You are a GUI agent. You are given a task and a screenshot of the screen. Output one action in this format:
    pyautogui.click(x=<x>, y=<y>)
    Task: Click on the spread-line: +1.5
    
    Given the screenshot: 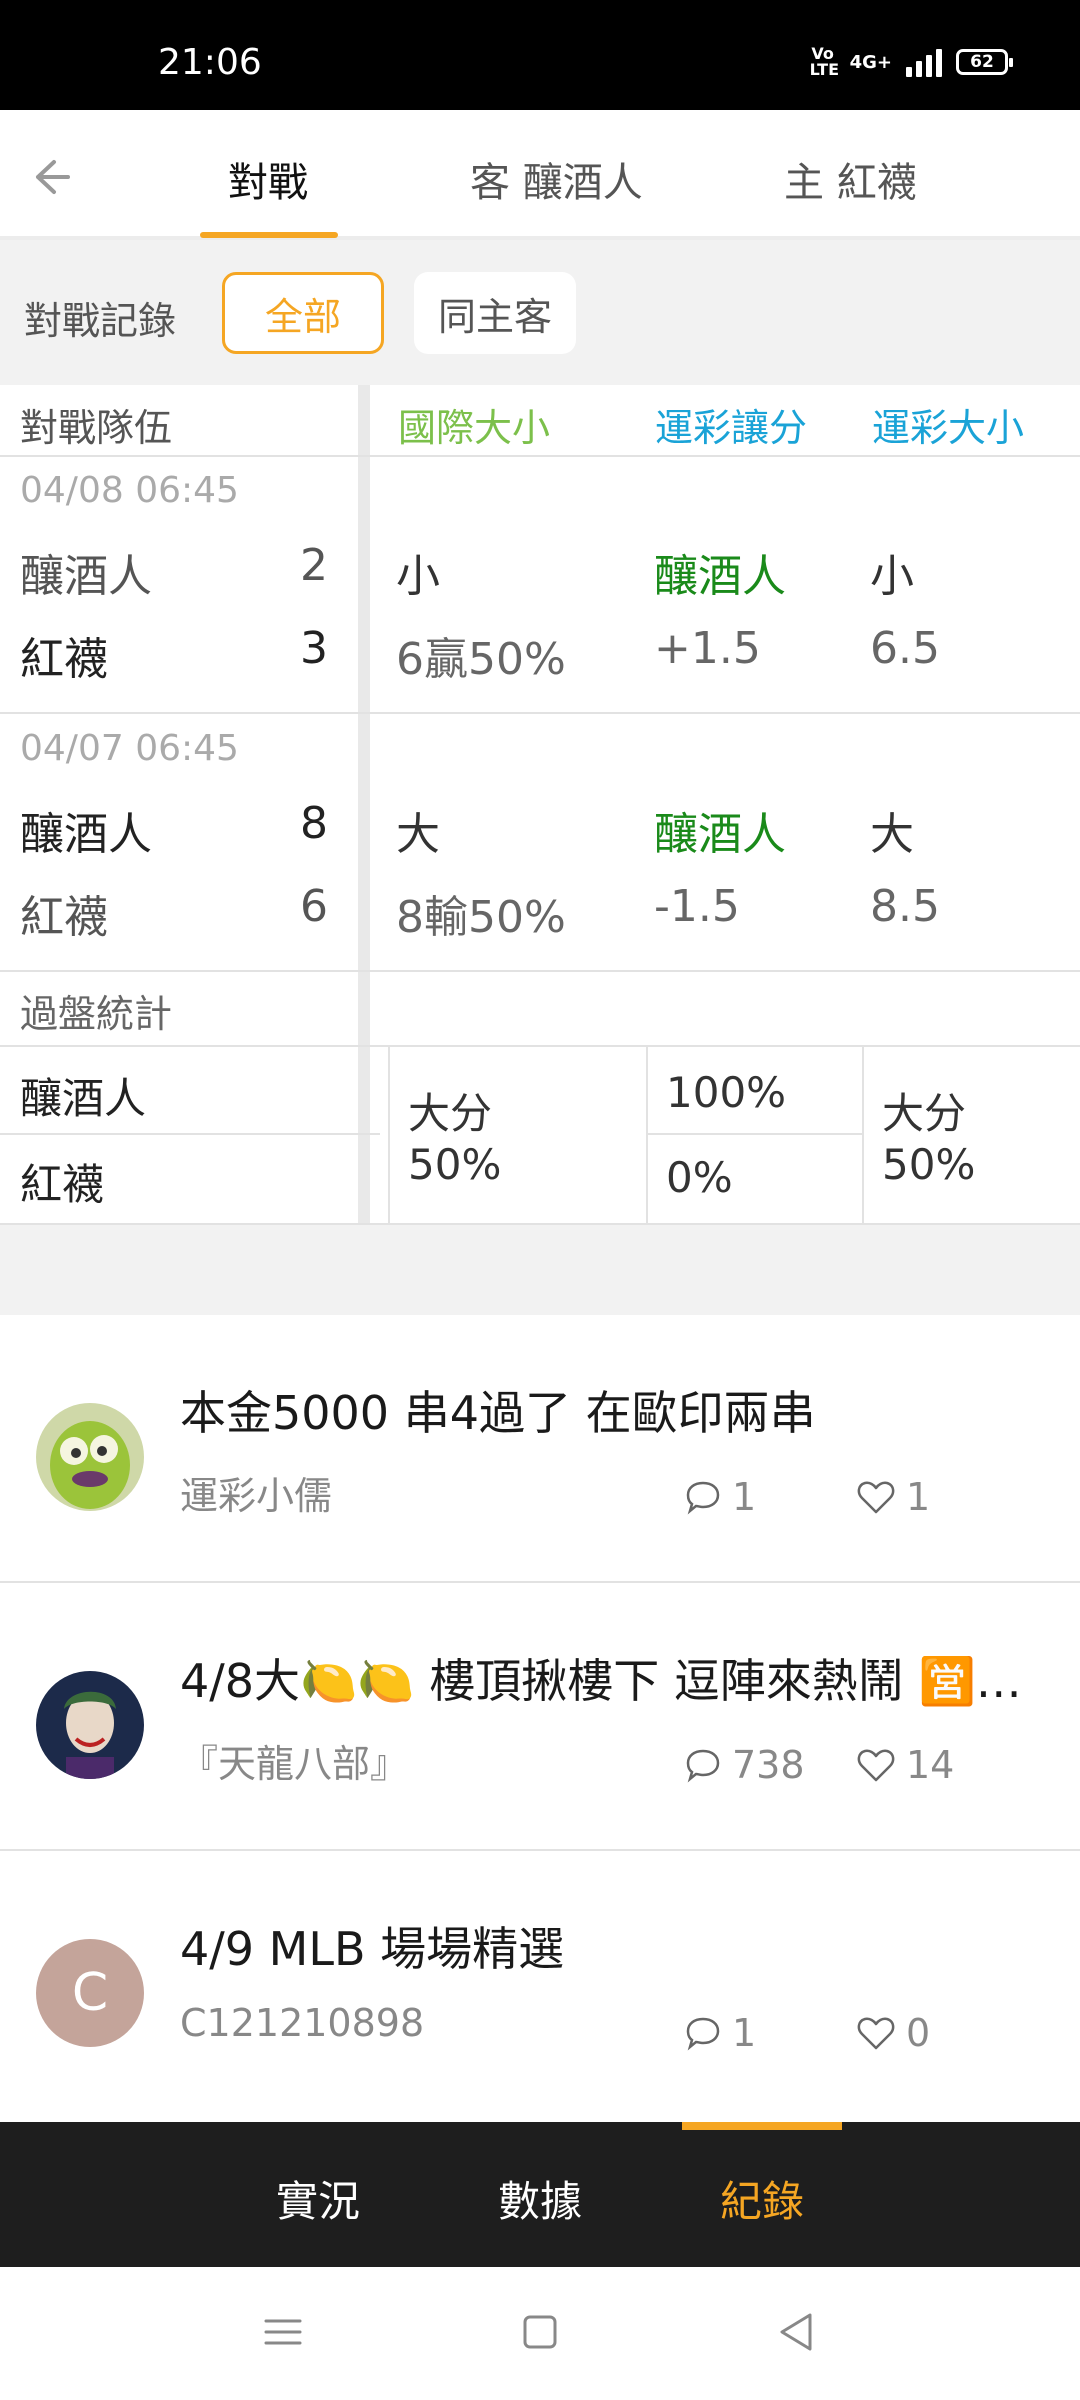 What is the action you would take?
    pyautogui.click(x=707, y=648)
    